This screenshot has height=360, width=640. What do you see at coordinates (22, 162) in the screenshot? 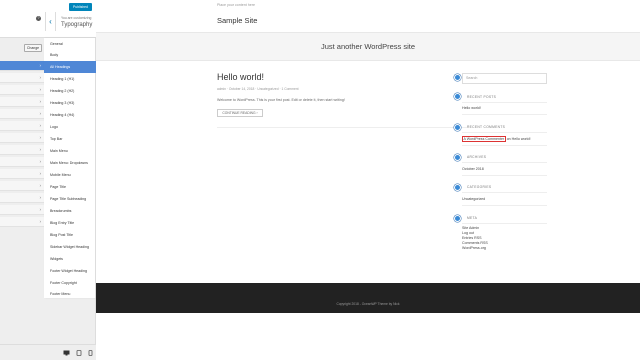
I see `nav-row-dropdowns: ›` at bounding box center [22, 162].